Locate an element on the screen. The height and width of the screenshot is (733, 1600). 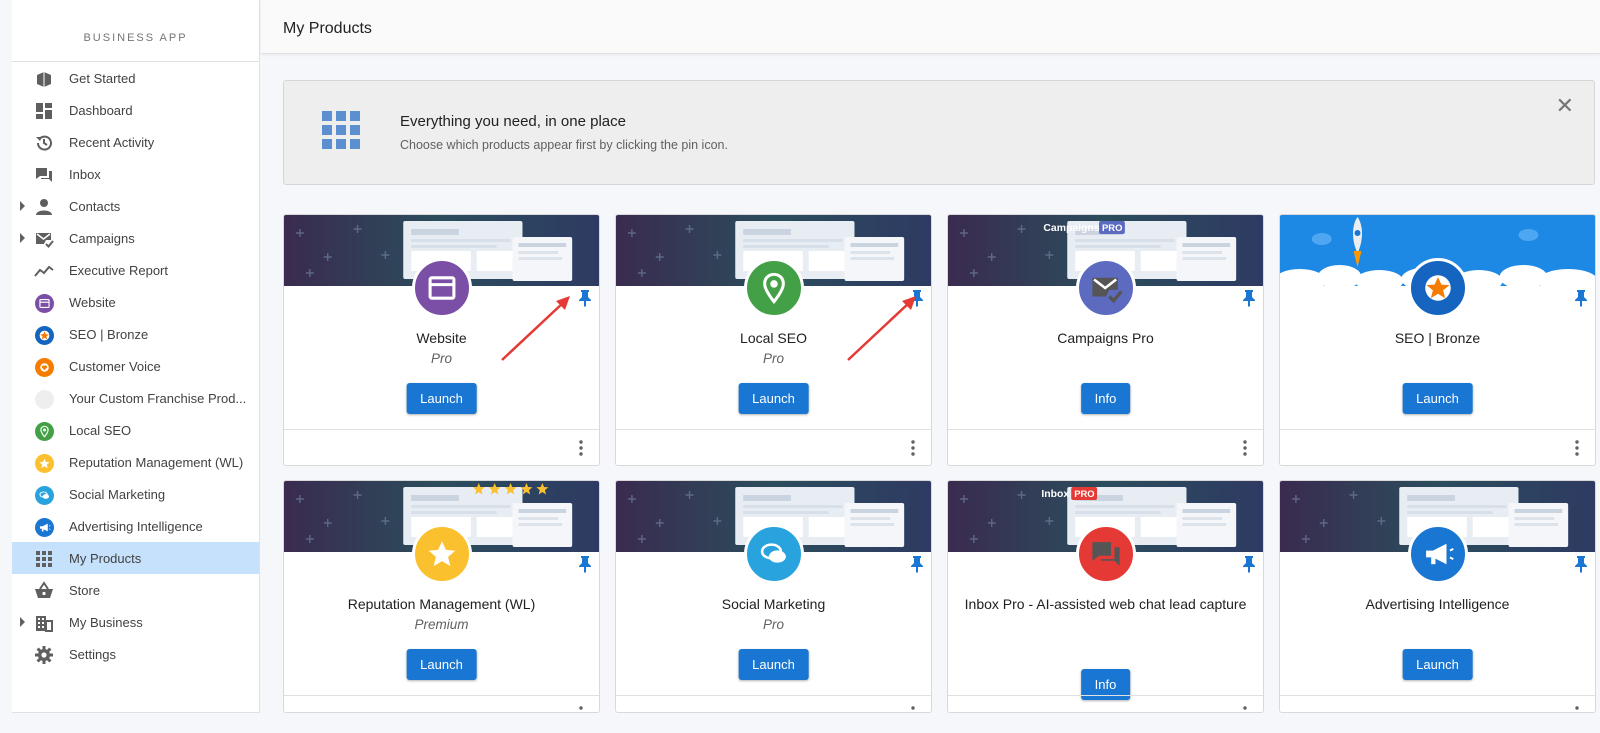
trend-icon is located at coordinates (44, 271).